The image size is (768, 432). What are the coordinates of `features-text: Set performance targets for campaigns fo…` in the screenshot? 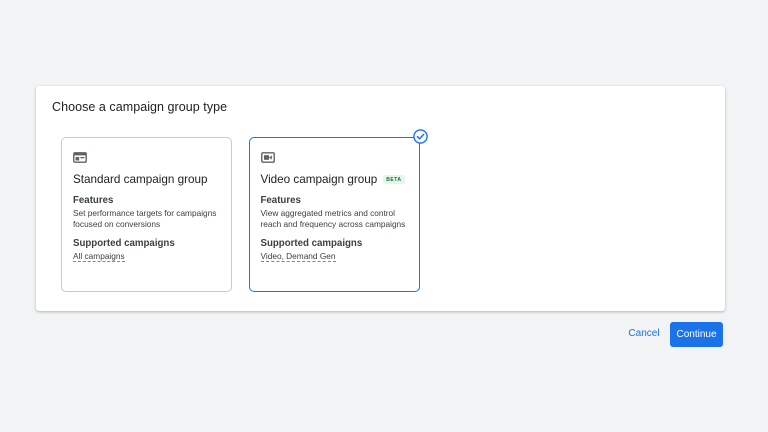 It's located at (145, 218).